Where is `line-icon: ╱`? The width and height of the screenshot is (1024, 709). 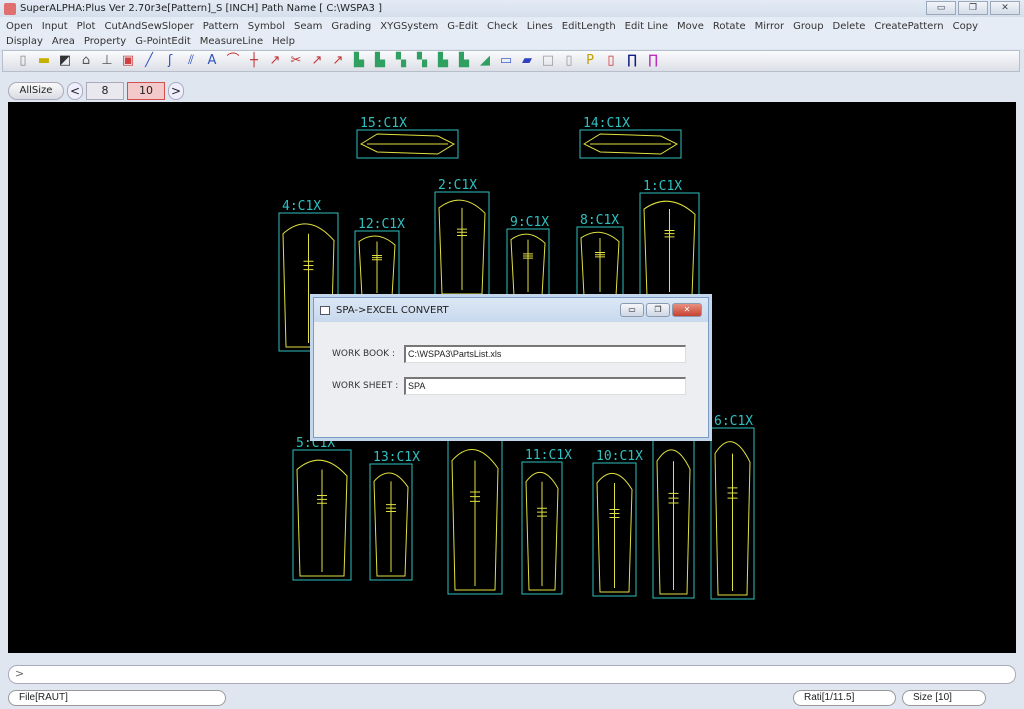 line-icon: ╱ is located at coordinates (149, 61).